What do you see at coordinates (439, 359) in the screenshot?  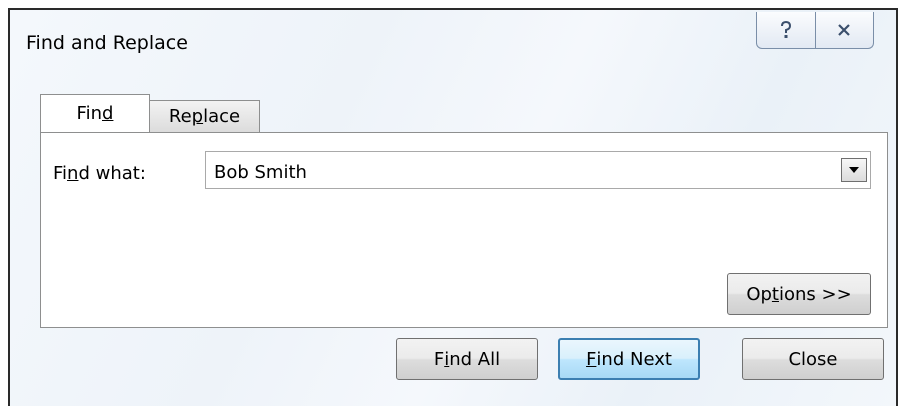 I see `find-all-label-pre: F` at bounding box center [439, 359].